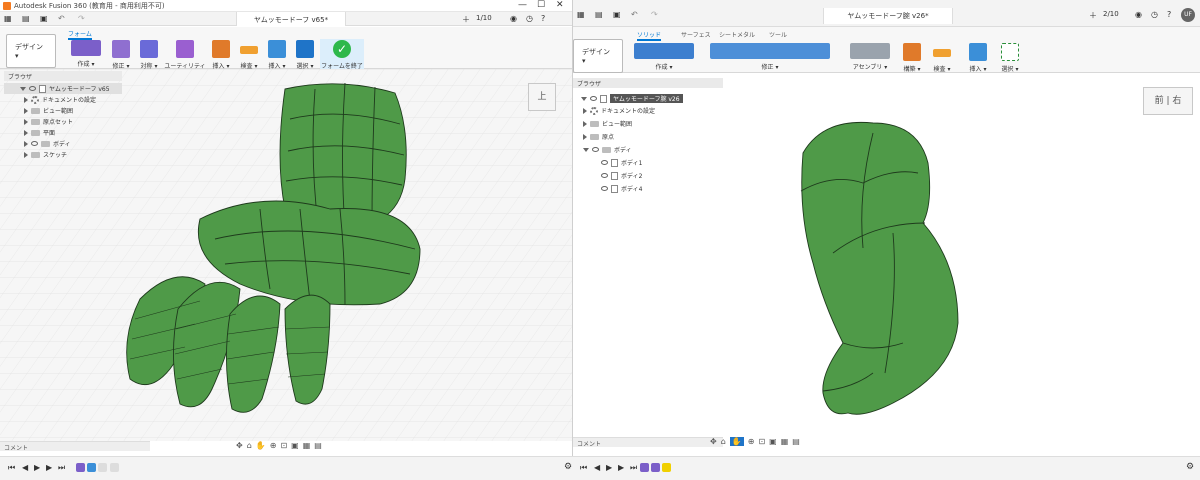 The image size is (1200, 480). Describe the element at coordinates (649, 35) in the screenshot. I see `tab-solid: ソリッド` at that location.